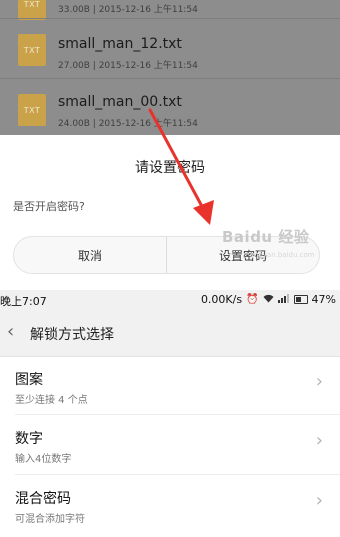 The image size is (340, 537). What do you see at coordinates (170, 505) in the screenshot?
I see `option-mixed-password: 混合密码 可混合添加字符 ›` at bounding box center [170, 505].